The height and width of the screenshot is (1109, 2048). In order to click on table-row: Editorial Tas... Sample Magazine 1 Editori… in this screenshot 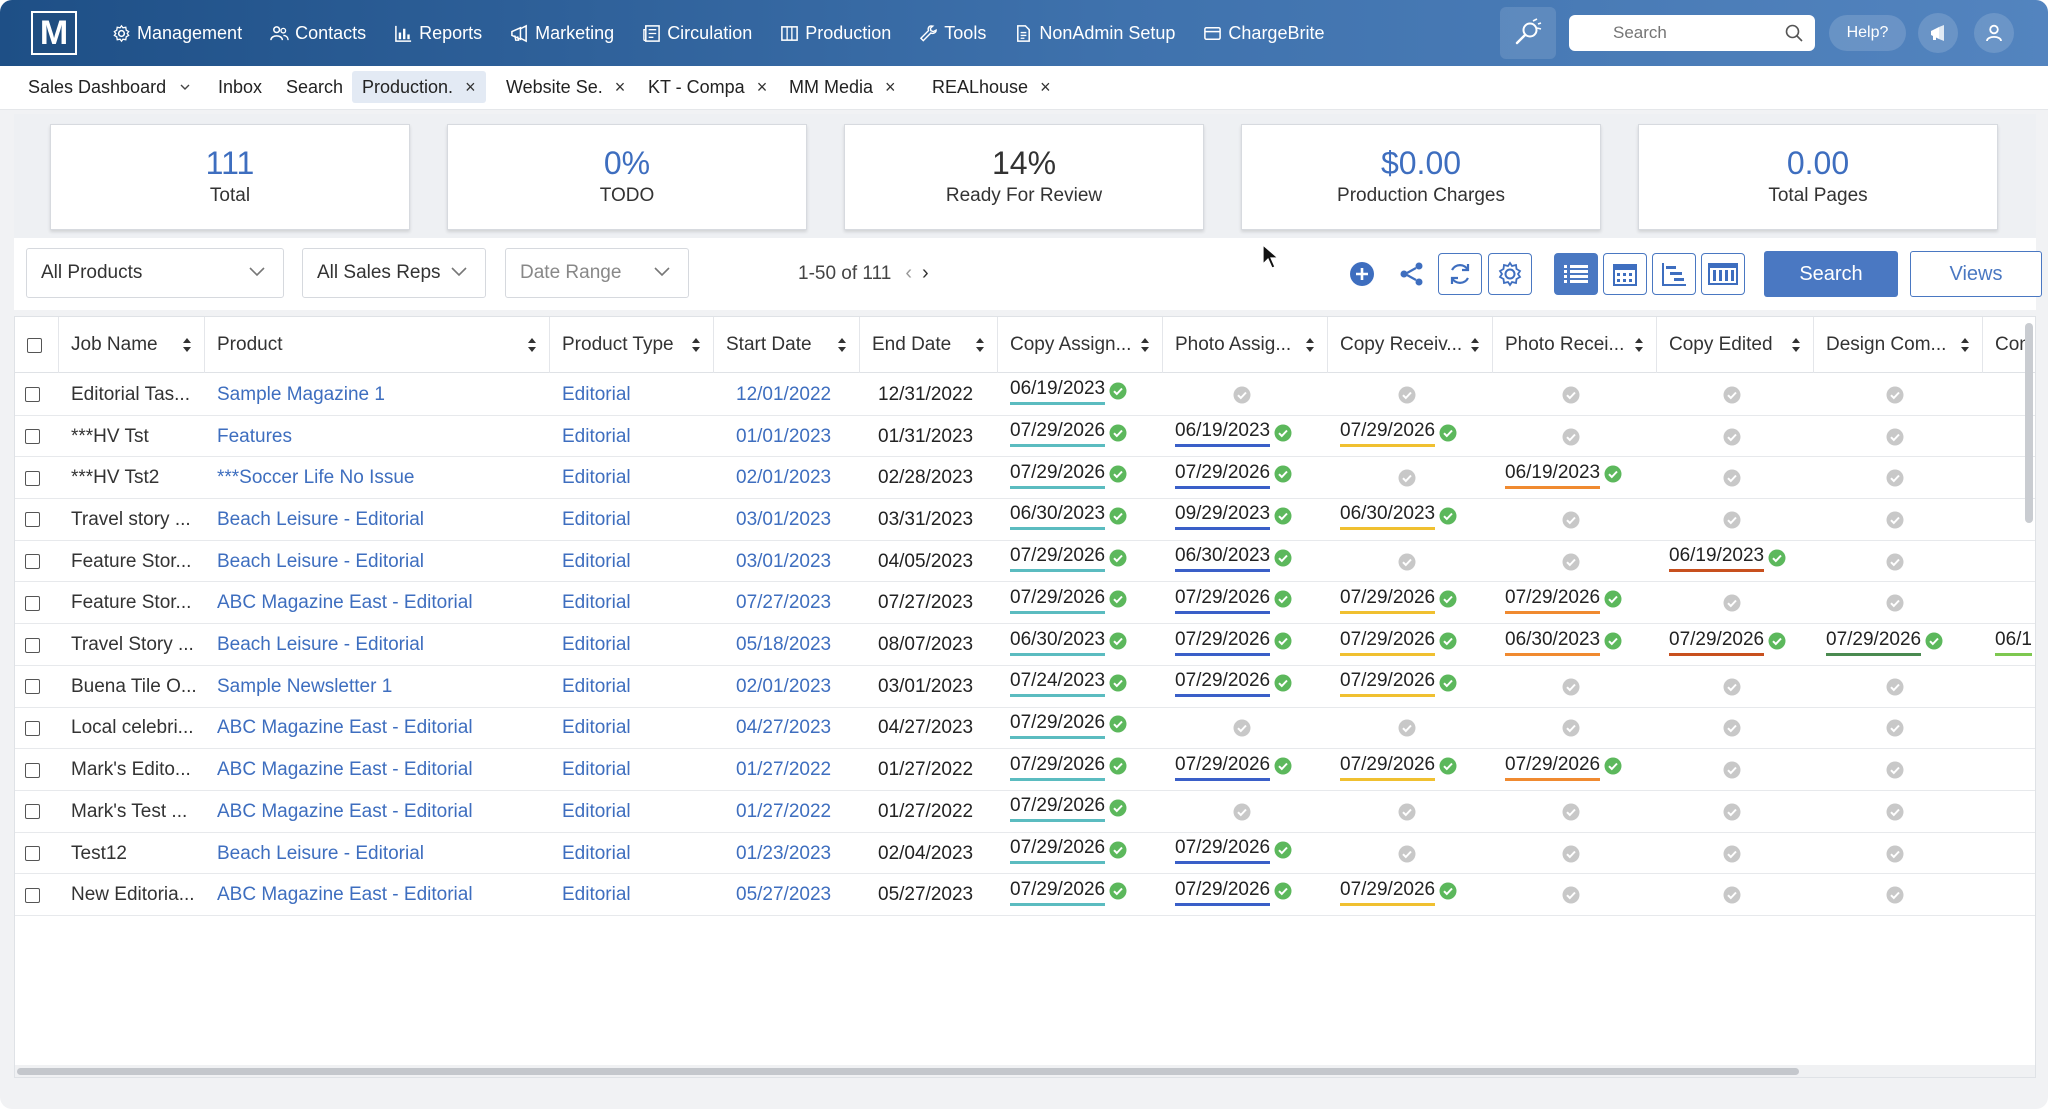, I will do `click(1025, 395)`.